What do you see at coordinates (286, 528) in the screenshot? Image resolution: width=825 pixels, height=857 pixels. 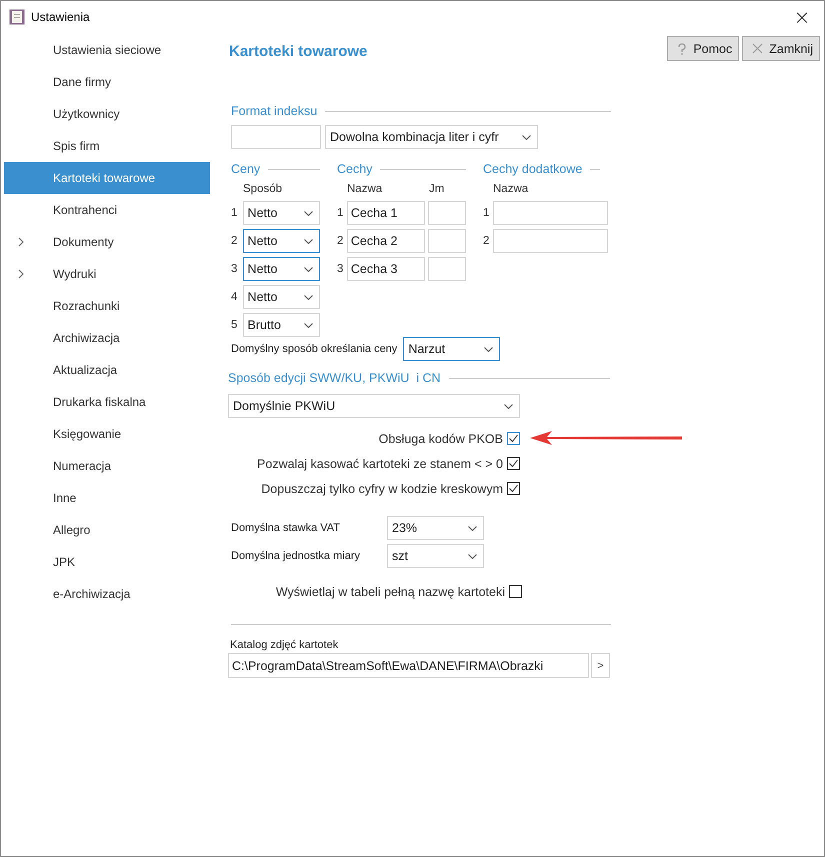 I see `field-label: Domyślna stawka VAT` at bounding box center [286, 528].